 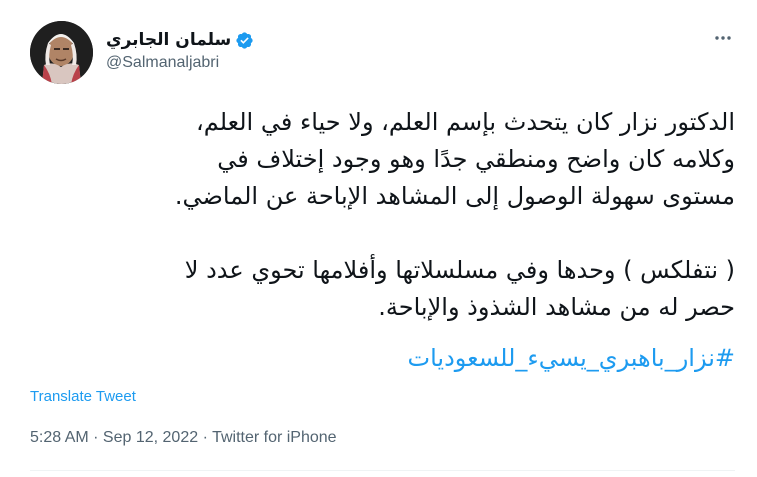 I want to click on divider, so click(x=382, y=470).